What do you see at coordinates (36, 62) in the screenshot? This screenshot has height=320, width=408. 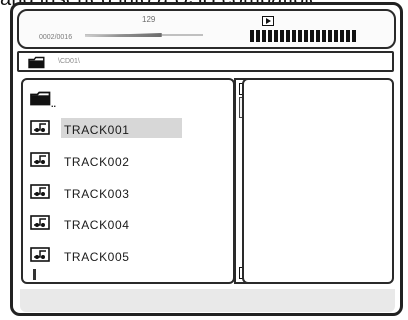 I see `folder-icon` at bounding box center [36, 62].